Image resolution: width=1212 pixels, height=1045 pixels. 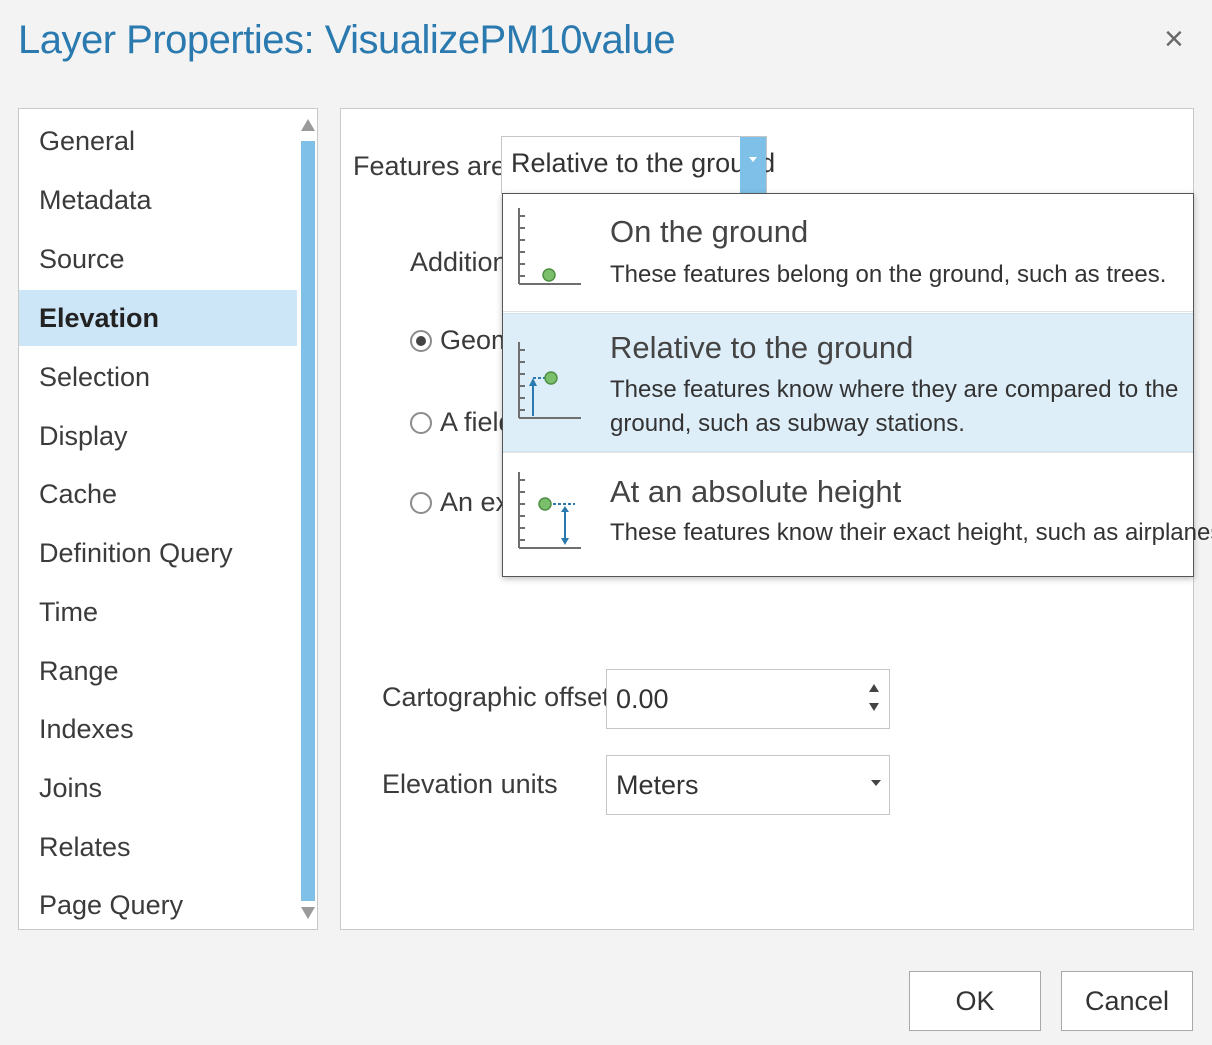 What do you see at coordinates (657, 785) in the screenshot?
I see `elevation-units-value: Meters` at bounding box center [657, 785].